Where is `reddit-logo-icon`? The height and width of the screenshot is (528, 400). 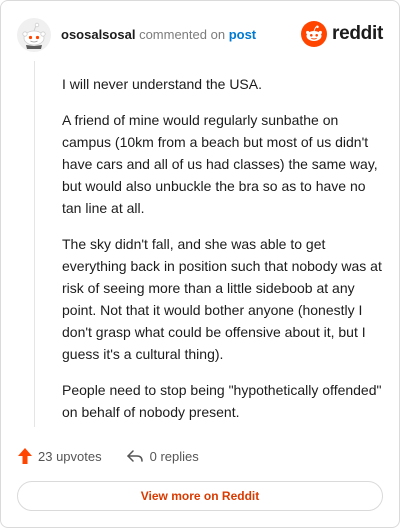
reddit-logo-icon is located at coordinates (314, 34).